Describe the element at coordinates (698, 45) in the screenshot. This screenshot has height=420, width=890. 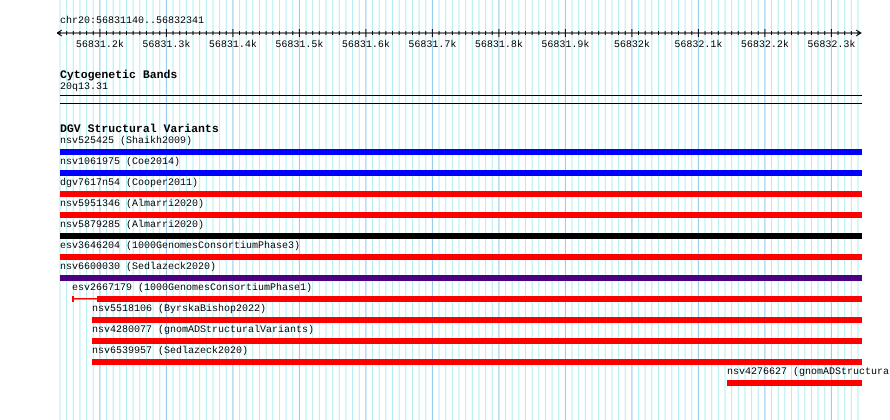
I see `tick-label: 56832.1k` at that location.